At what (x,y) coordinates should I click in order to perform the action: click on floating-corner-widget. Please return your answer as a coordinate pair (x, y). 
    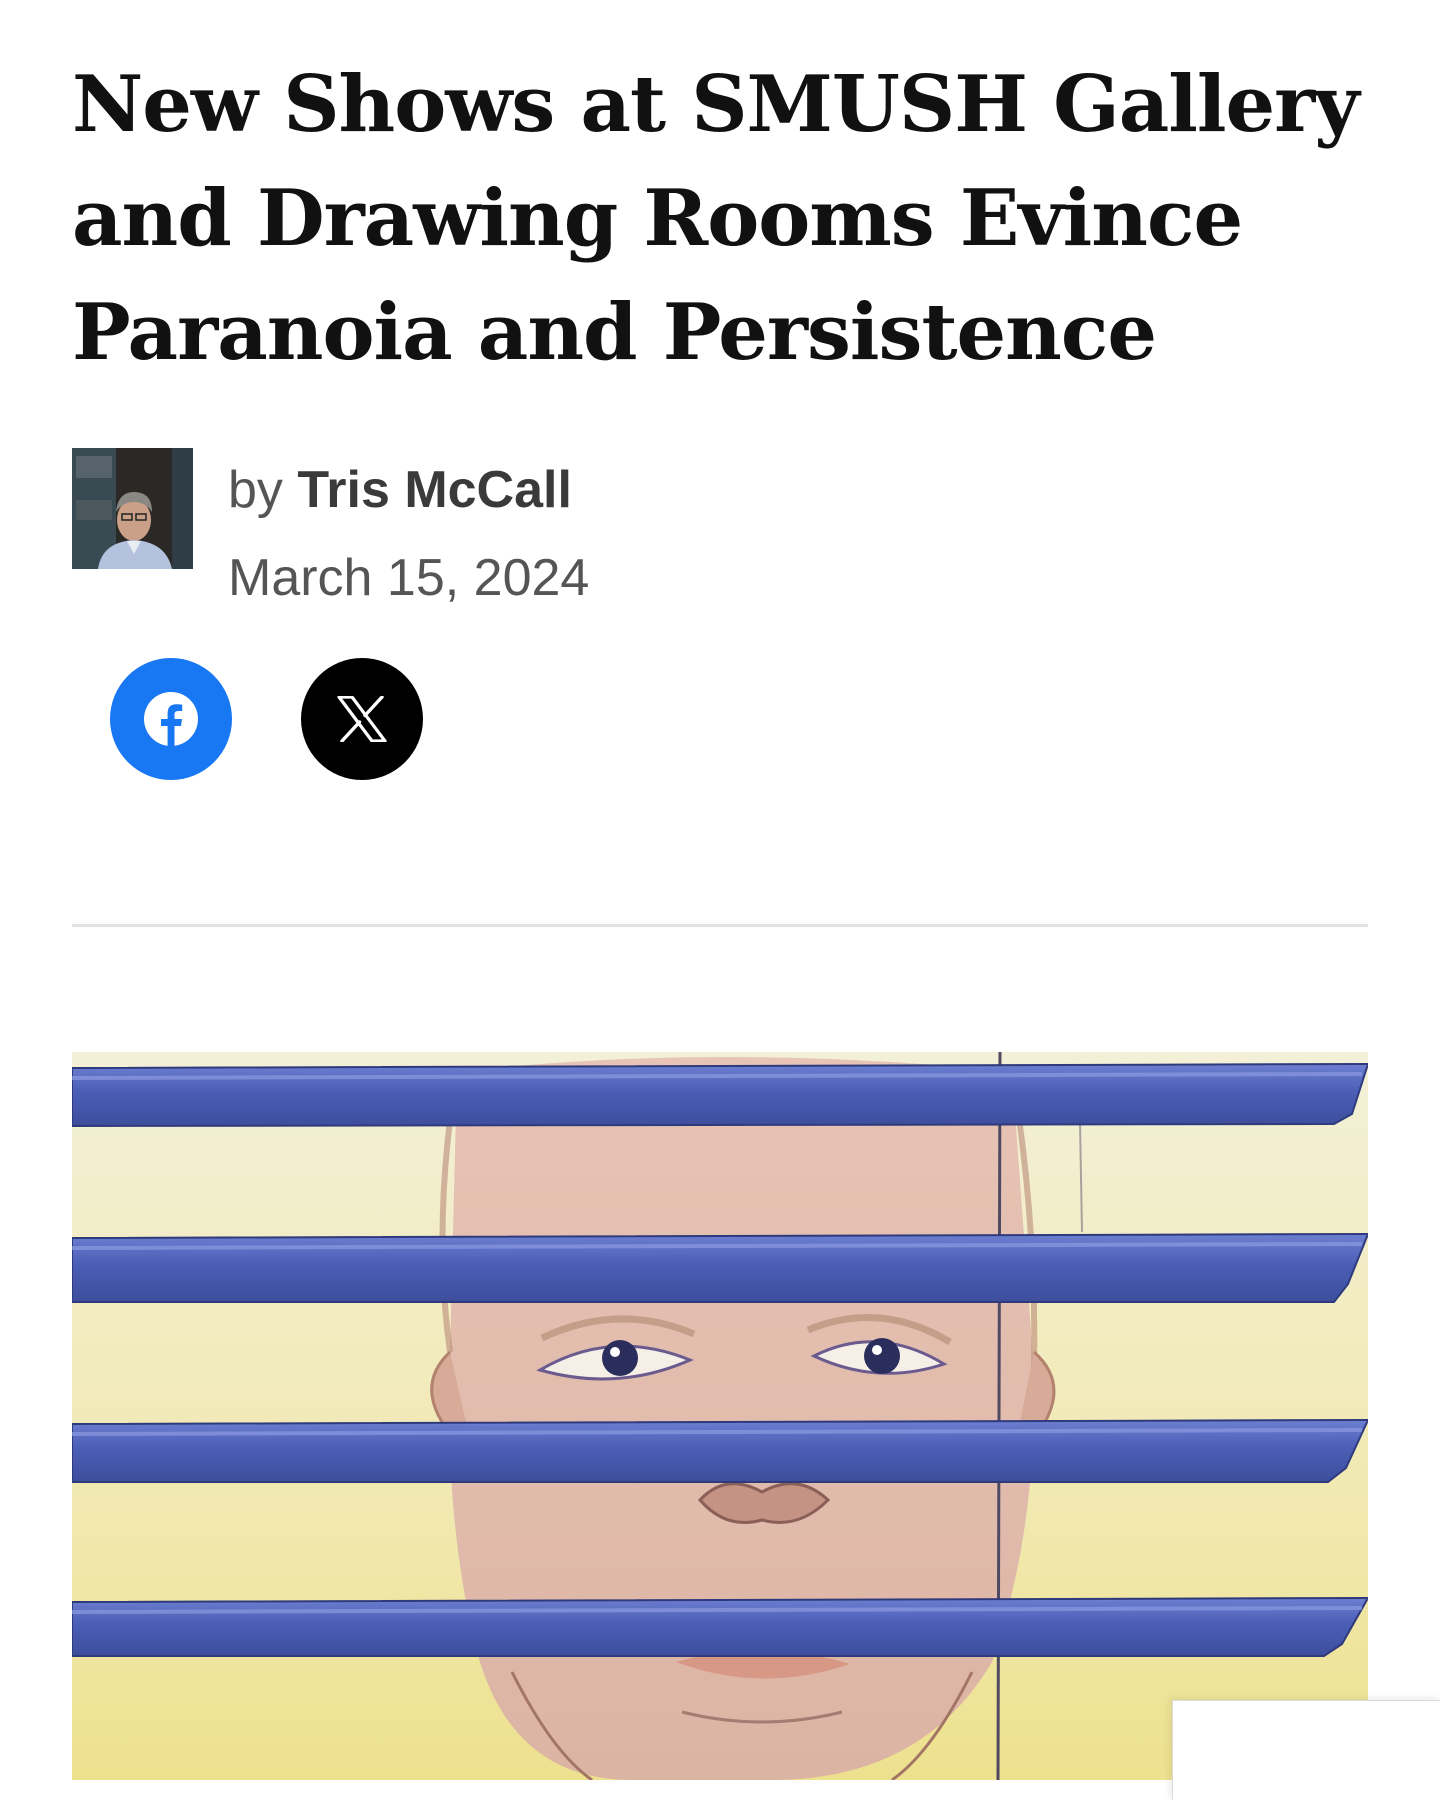
    Looking at the image, I should click on (1306, 1750).